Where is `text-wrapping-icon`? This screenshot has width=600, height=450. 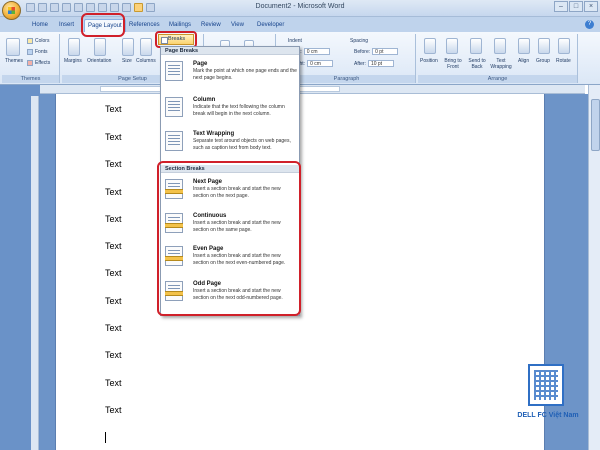
text-wrapping-icon is located at coordinates (500, 46).